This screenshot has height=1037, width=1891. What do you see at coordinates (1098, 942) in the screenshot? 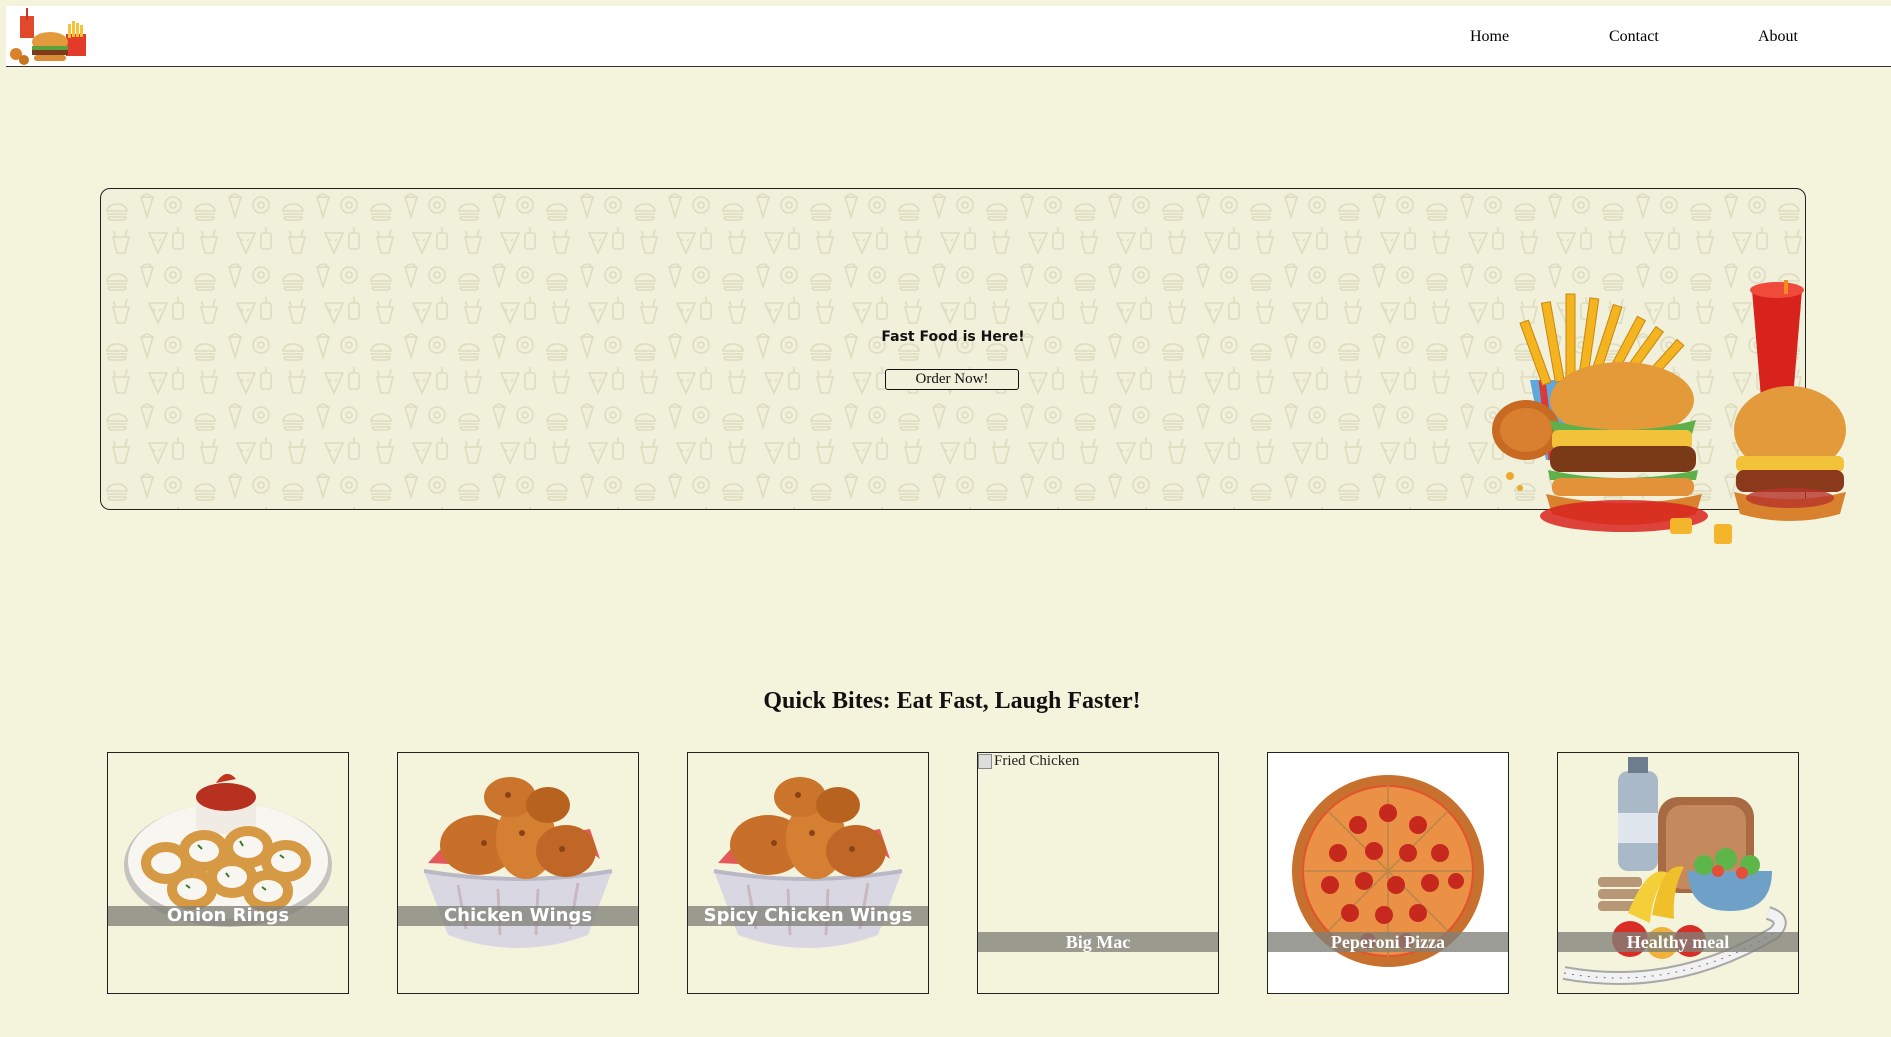
I see `card-label: Big Mac` at bounding box center [1098, 942].